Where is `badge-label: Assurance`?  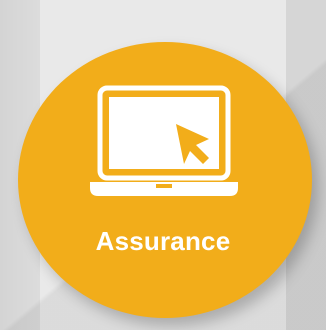
badge-label: Assurance is located at coordinates (163, 241).